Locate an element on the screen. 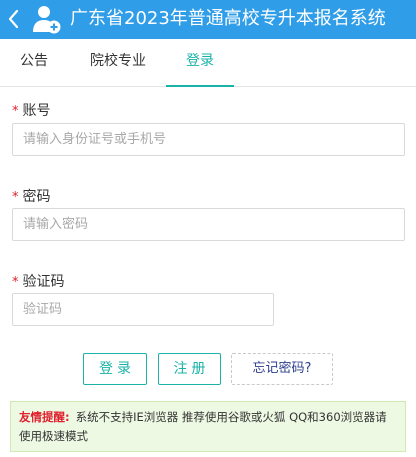 This screenshot has height=457, width=416. tab-bar: 公告 院校专业 登录 is located at coordinates (208, 63).